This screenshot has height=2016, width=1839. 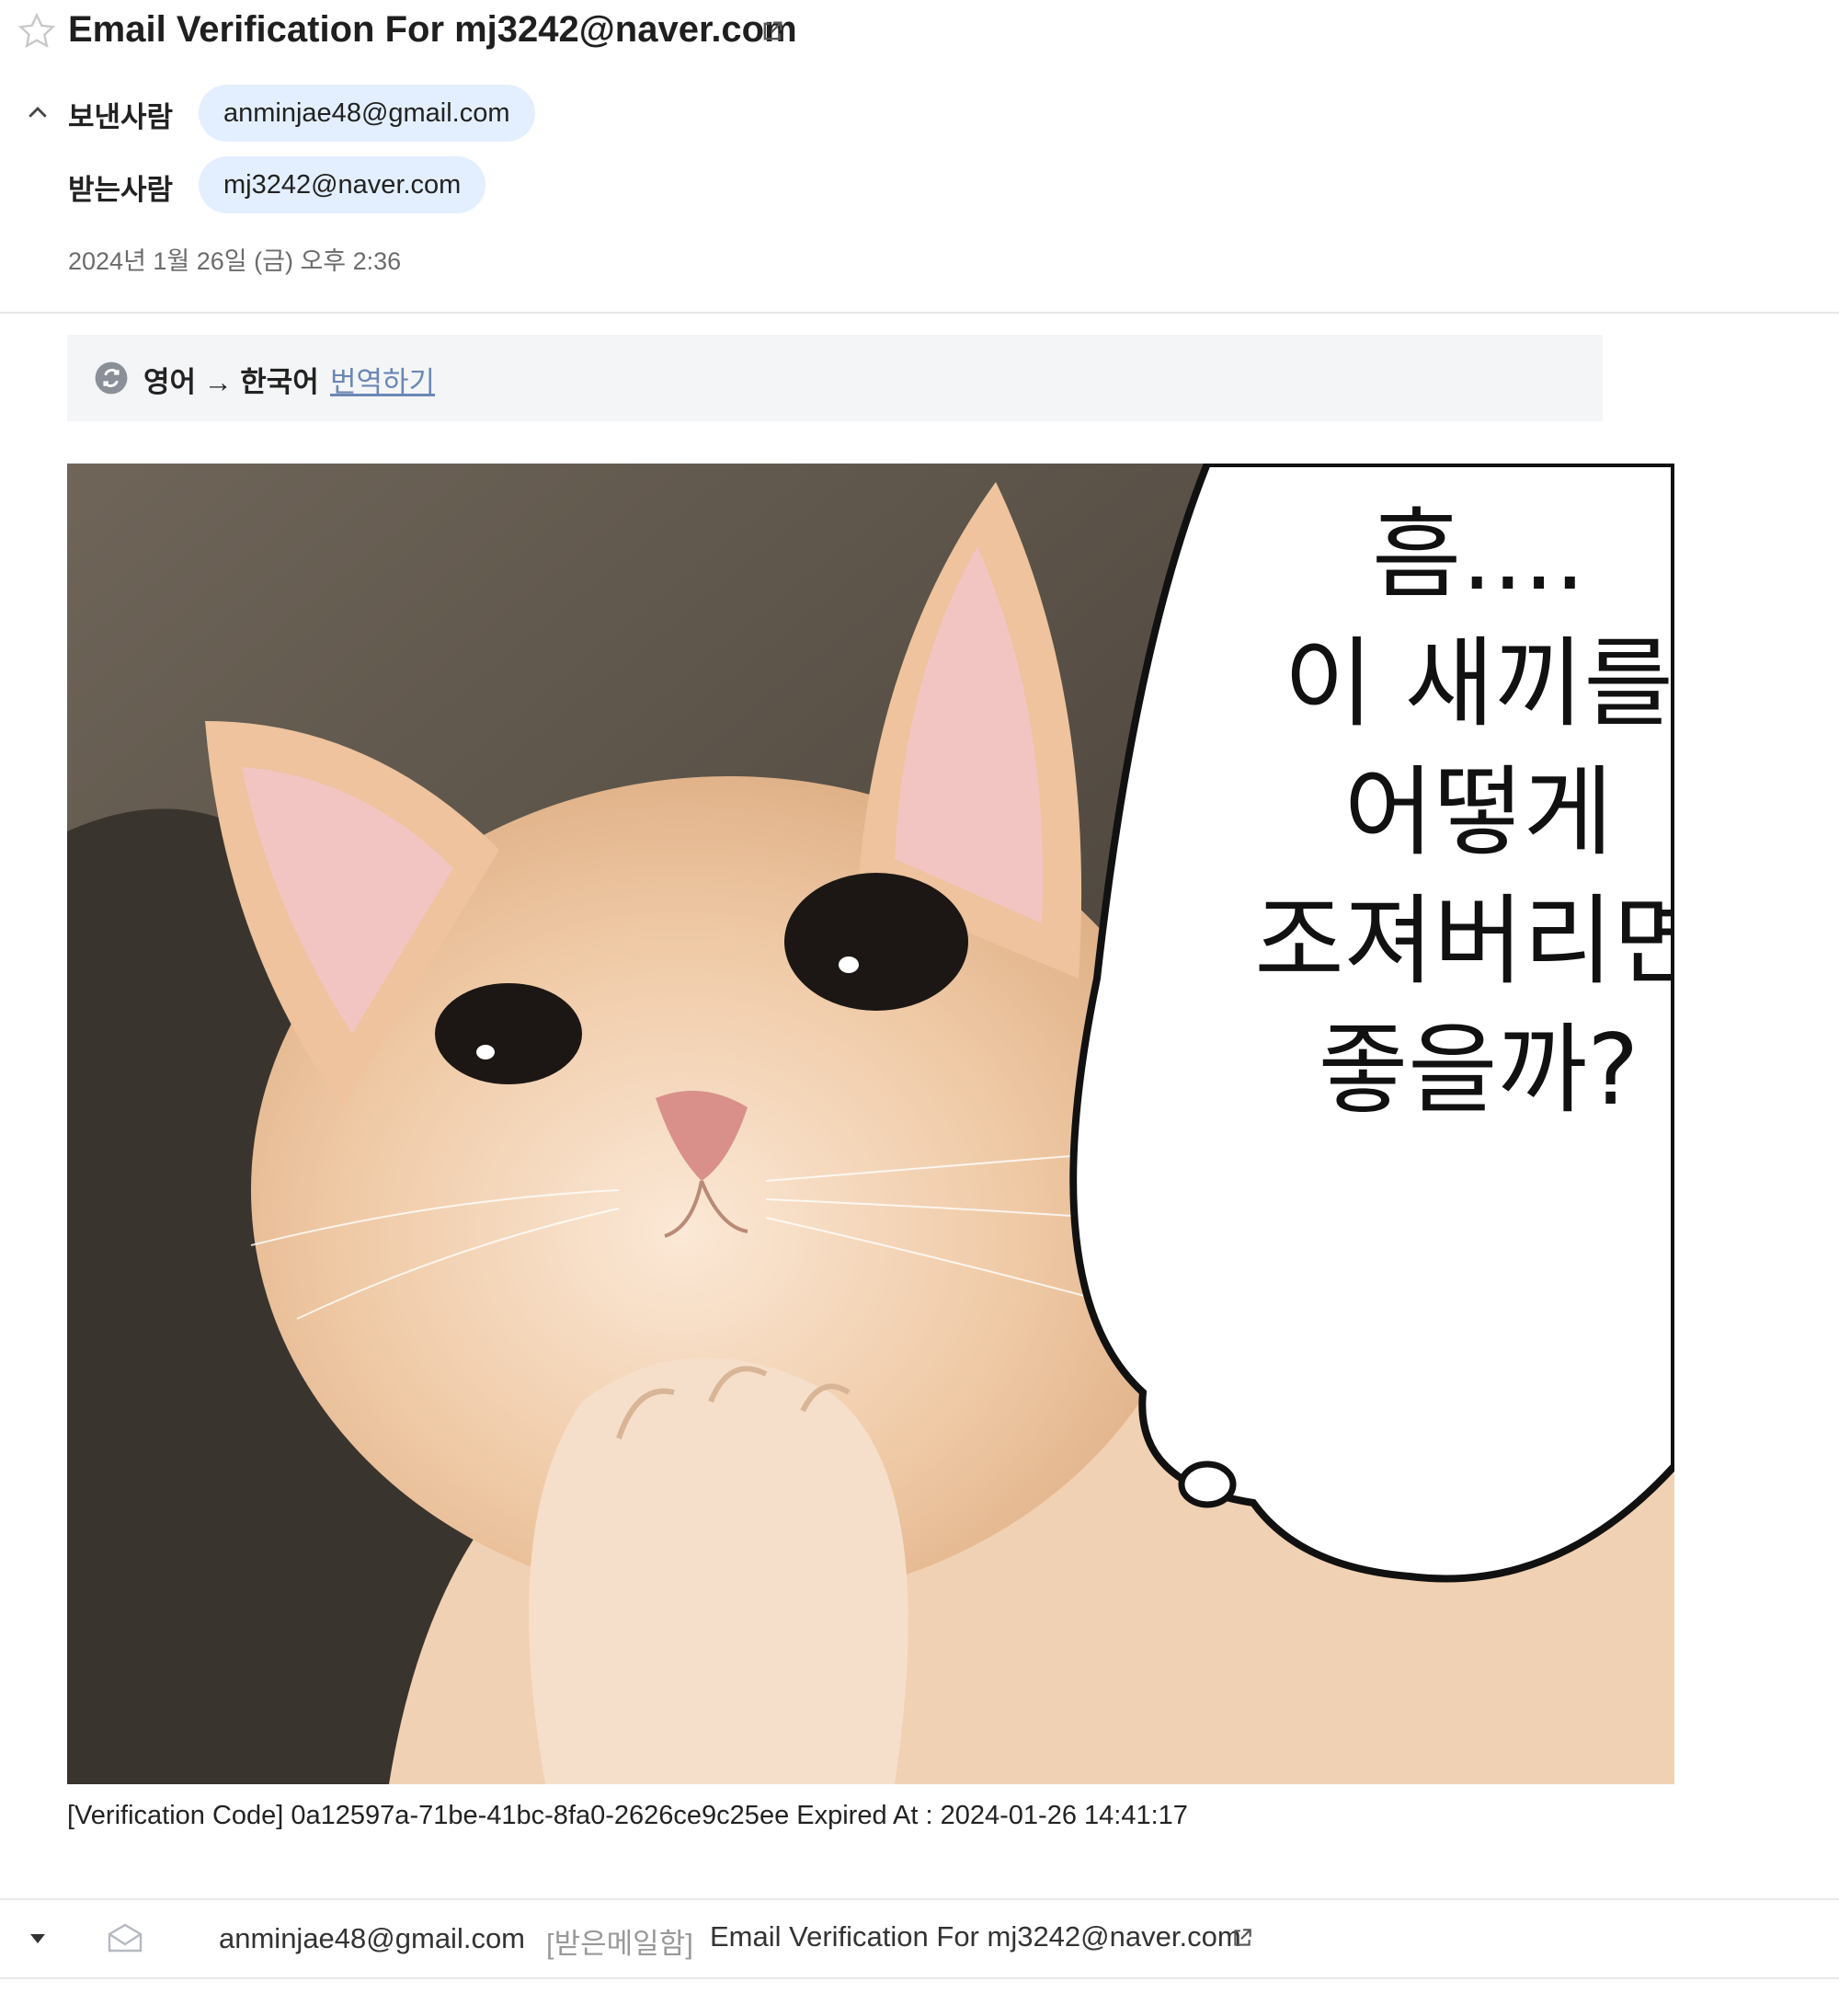 What do you see at coordinates (433, 29) in the screenshot?
I see `email-subject: Email Verification For mj3242@naver.com` at bounding box center [433, 29].